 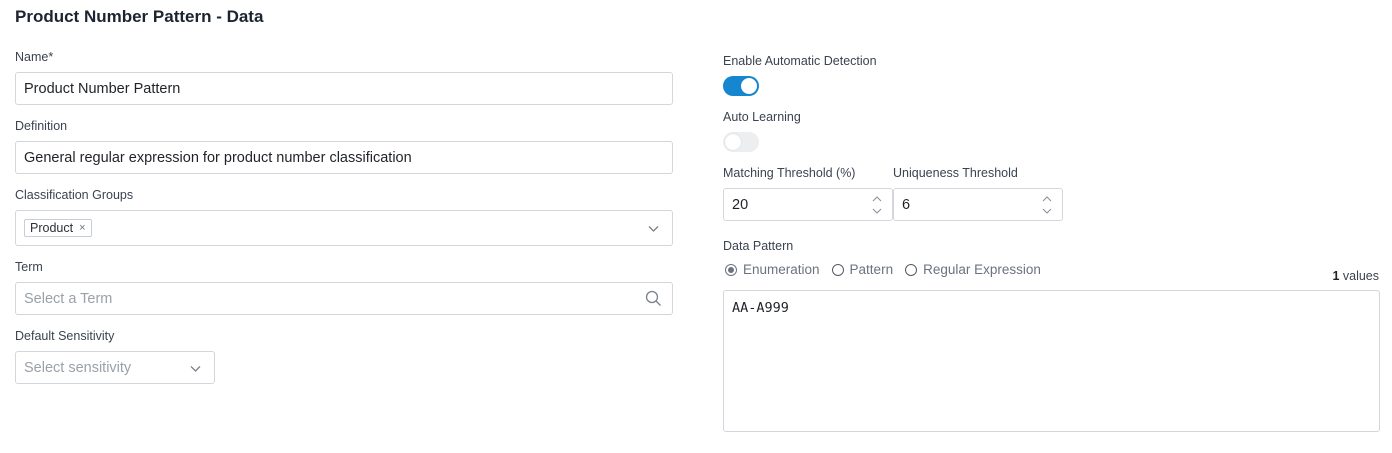 What do you see at coordinates (955, 173) in the screenshot?
I see `uniqueness-threshold-label: Uniqueness Threshold` at bounding box center [955, 173].